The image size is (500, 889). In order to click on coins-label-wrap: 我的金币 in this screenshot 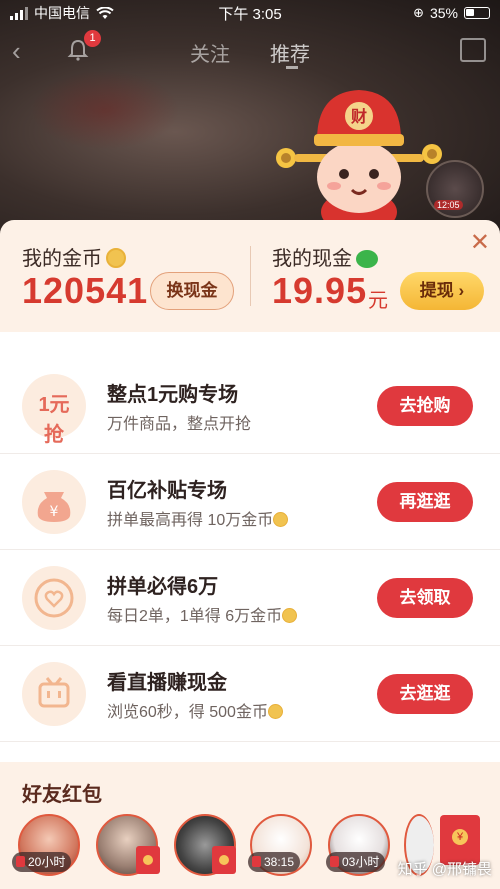, I will do `click(74, 256)`.